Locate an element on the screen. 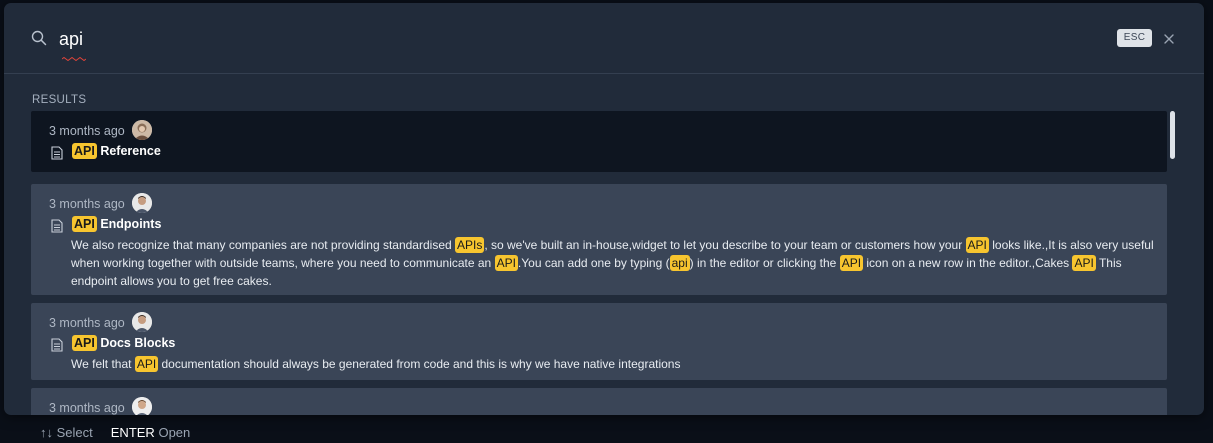 Image resolution: width=1213 pixels, height=443 pixels. close-icon is located at coordinates (1169, 38).